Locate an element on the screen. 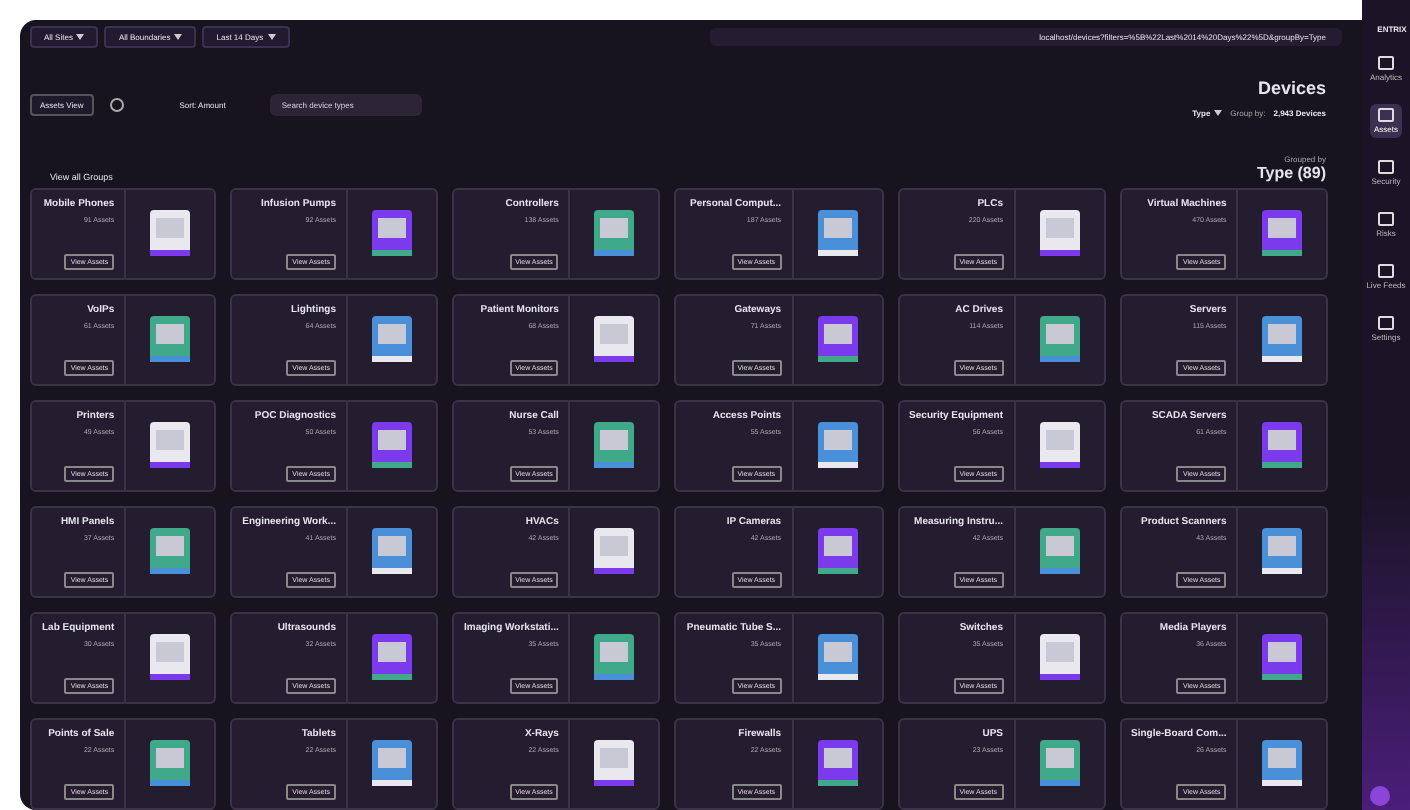 This screenshot has height=810, width=1410. group-title: Type (89) is located at coordinates (1291, 173).